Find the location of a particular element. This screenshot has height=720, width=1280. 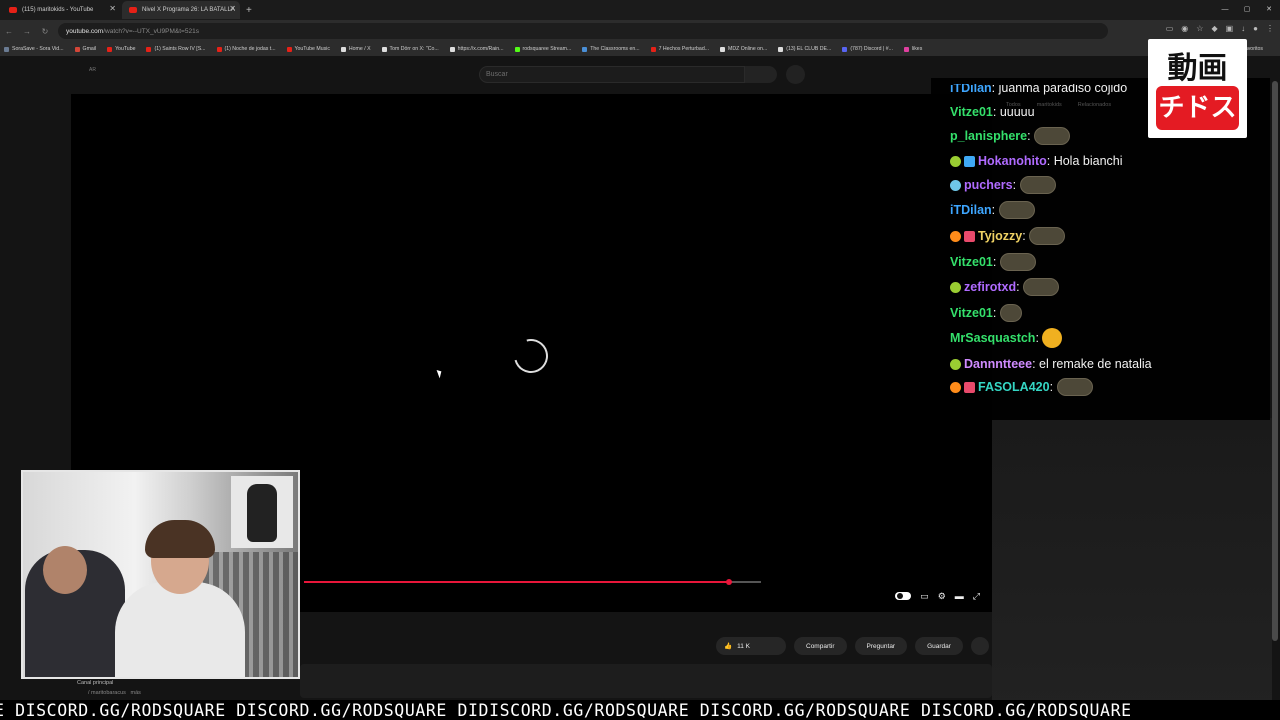

share-button: Compartir is located at coordinates (820, 646).